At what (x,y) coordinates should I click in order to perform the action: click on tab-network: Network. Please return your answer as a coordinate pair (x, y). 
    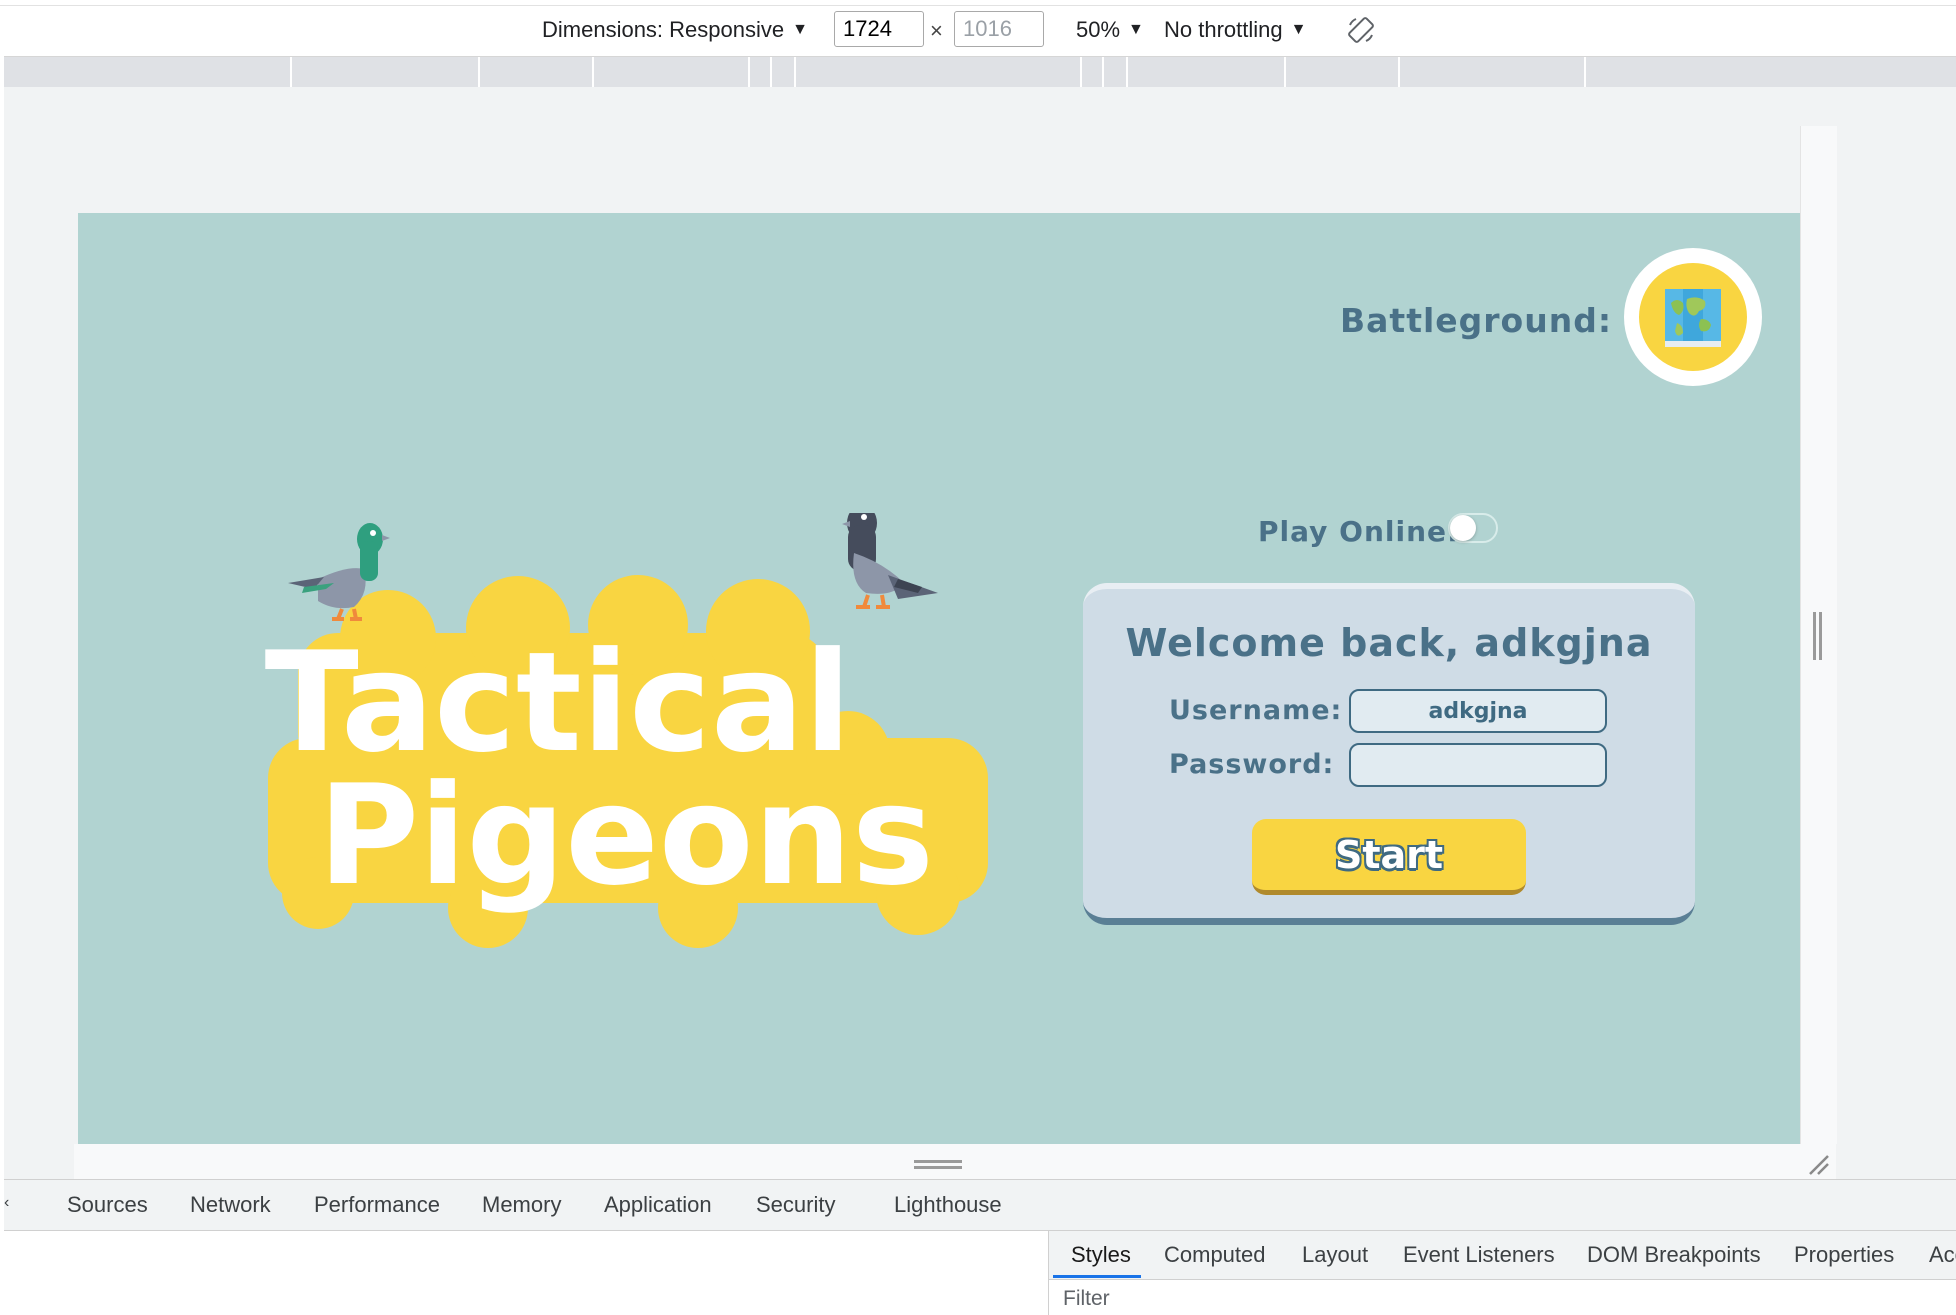
    Looking at the image, I should click on (230, 1205).